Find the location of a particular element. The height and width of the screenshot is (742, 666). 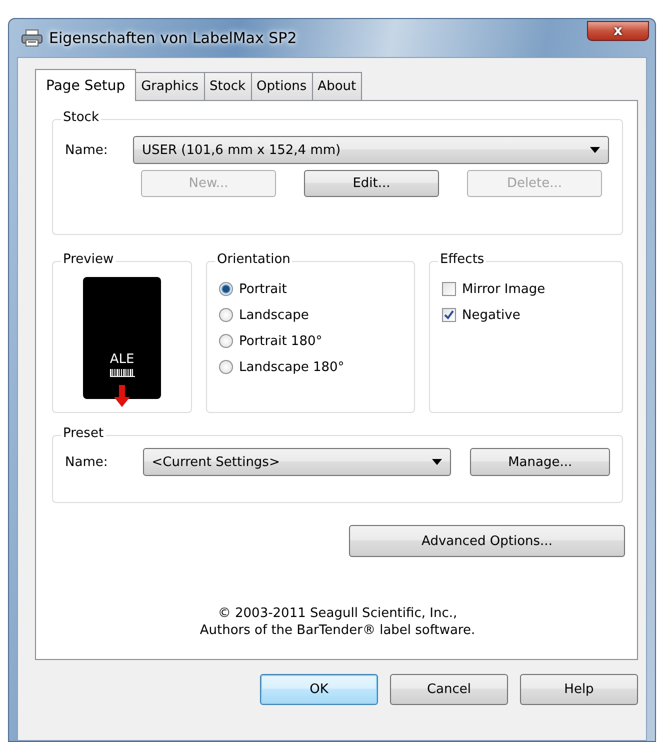

checkbox-label: Mirror Image is located at coordinates (504, 289).